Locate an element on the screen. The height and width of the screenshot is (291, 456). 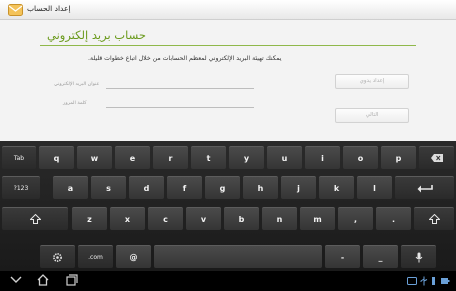
title-bar: إعداد الحساب is located at coordinates (228, 10).